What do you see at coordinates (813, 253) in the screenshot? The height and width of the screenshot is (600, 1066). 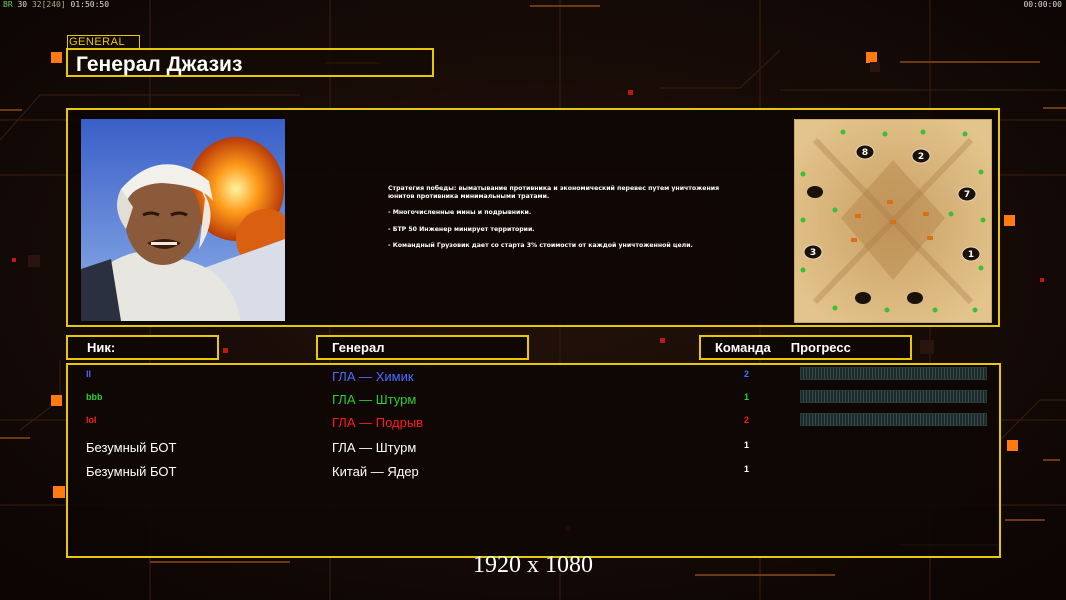 I see `map-start-label: 3` at bounding box center [813, 253].